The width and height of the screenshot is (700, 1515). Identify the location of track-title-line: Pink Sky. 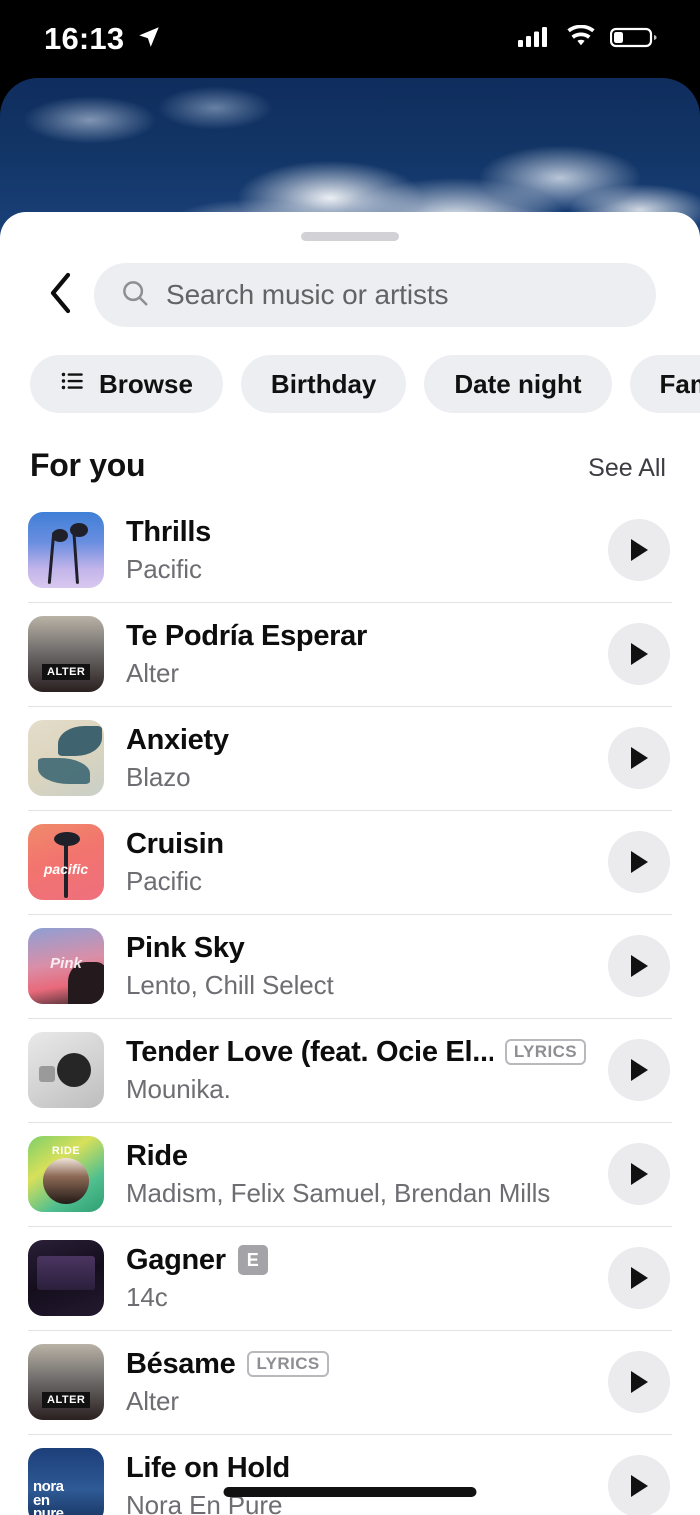
(356, 948).